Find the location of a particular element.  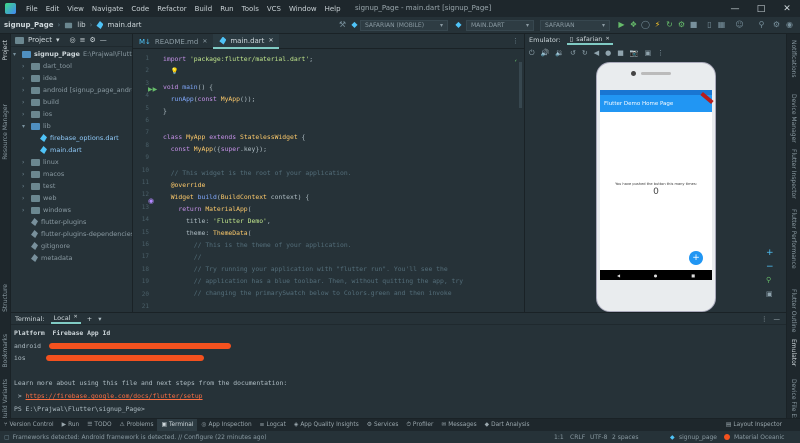

home-icon: ● is located at coordinates (608, 53).